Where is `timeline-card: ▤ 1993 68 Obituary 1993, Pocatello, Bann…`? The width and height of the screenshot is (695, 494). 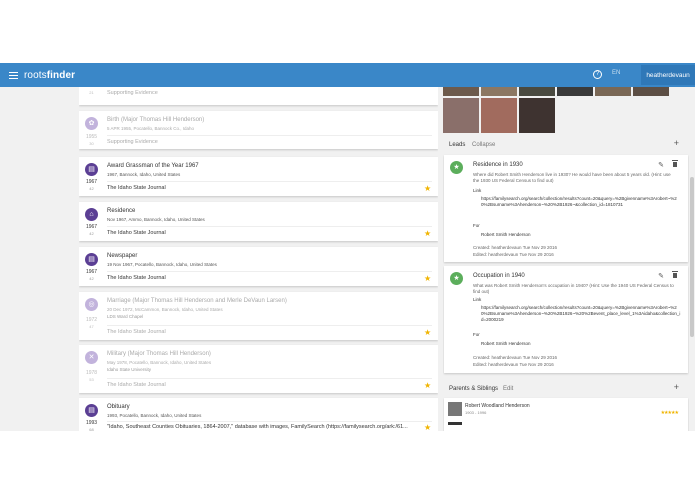
timeline-card: ▤ 1993 68 Obituary 1993, Pocatello, Bann… is located at coordinates (258, 414).